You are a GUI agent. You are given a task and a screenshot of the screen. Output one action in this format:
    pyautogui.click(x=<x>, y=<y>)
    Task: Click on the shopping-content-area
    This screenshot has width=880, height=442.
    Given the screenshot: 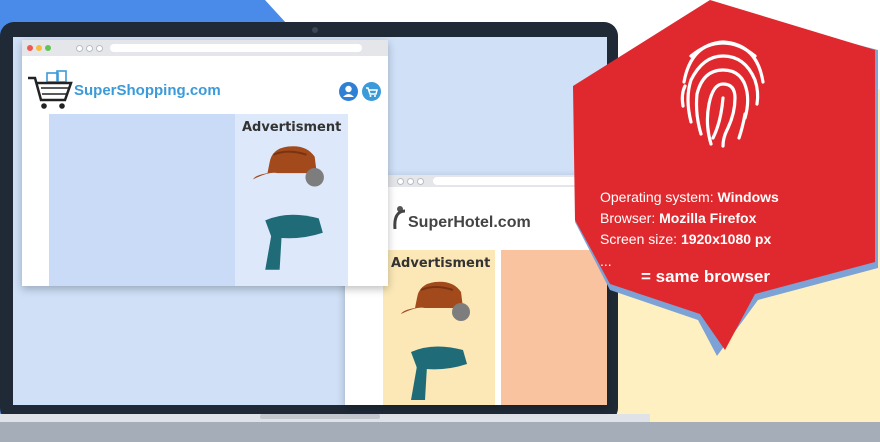 What is the action you would take?
    pyautogui.click(x=142, y=200)
    